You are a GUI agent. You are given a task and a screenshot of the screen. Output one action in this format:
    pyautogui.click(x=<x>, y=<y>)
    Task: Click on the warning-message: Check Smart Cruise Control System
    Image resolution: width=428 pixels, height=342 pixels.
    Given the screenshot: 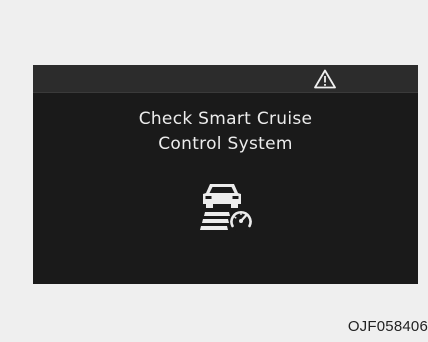 What is the action you would take?
    pyautogui.click(x=225, y=132)
    